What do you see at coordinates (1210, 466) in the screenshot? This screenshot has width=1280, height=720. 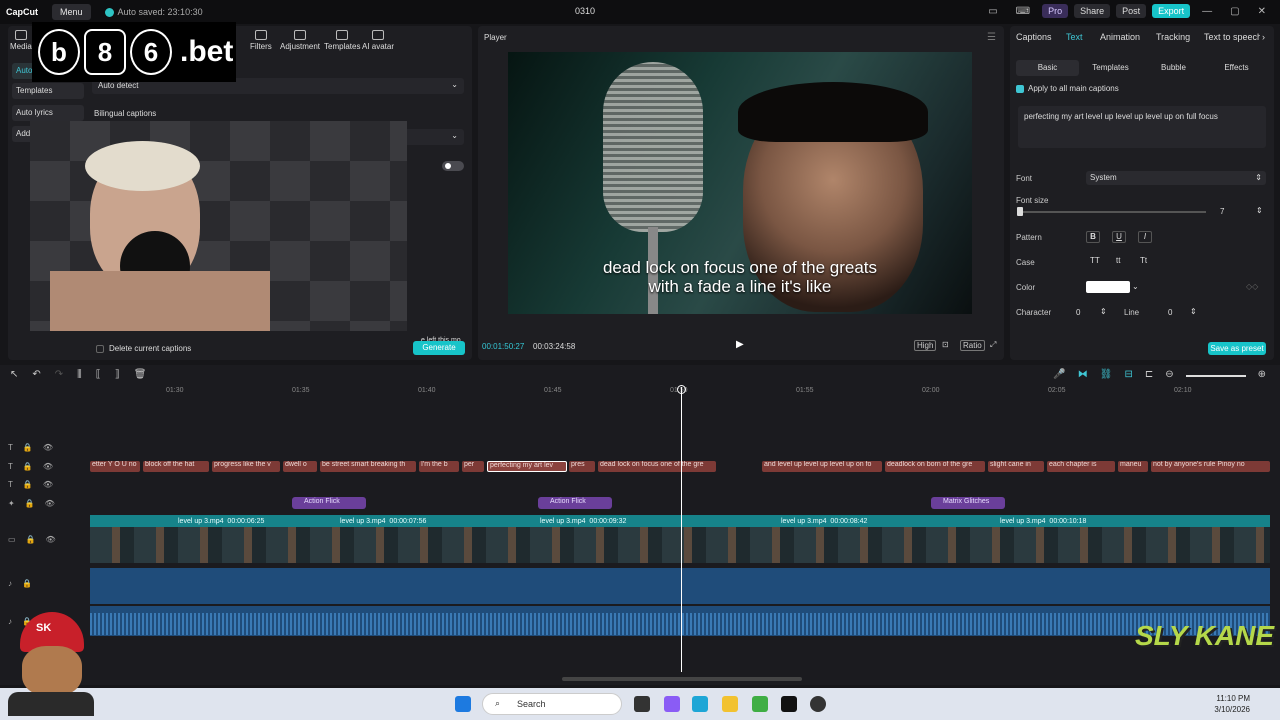 I see `caption-clip: not by anyone's rule Pinoy no` at bounding box center [1210, 466].